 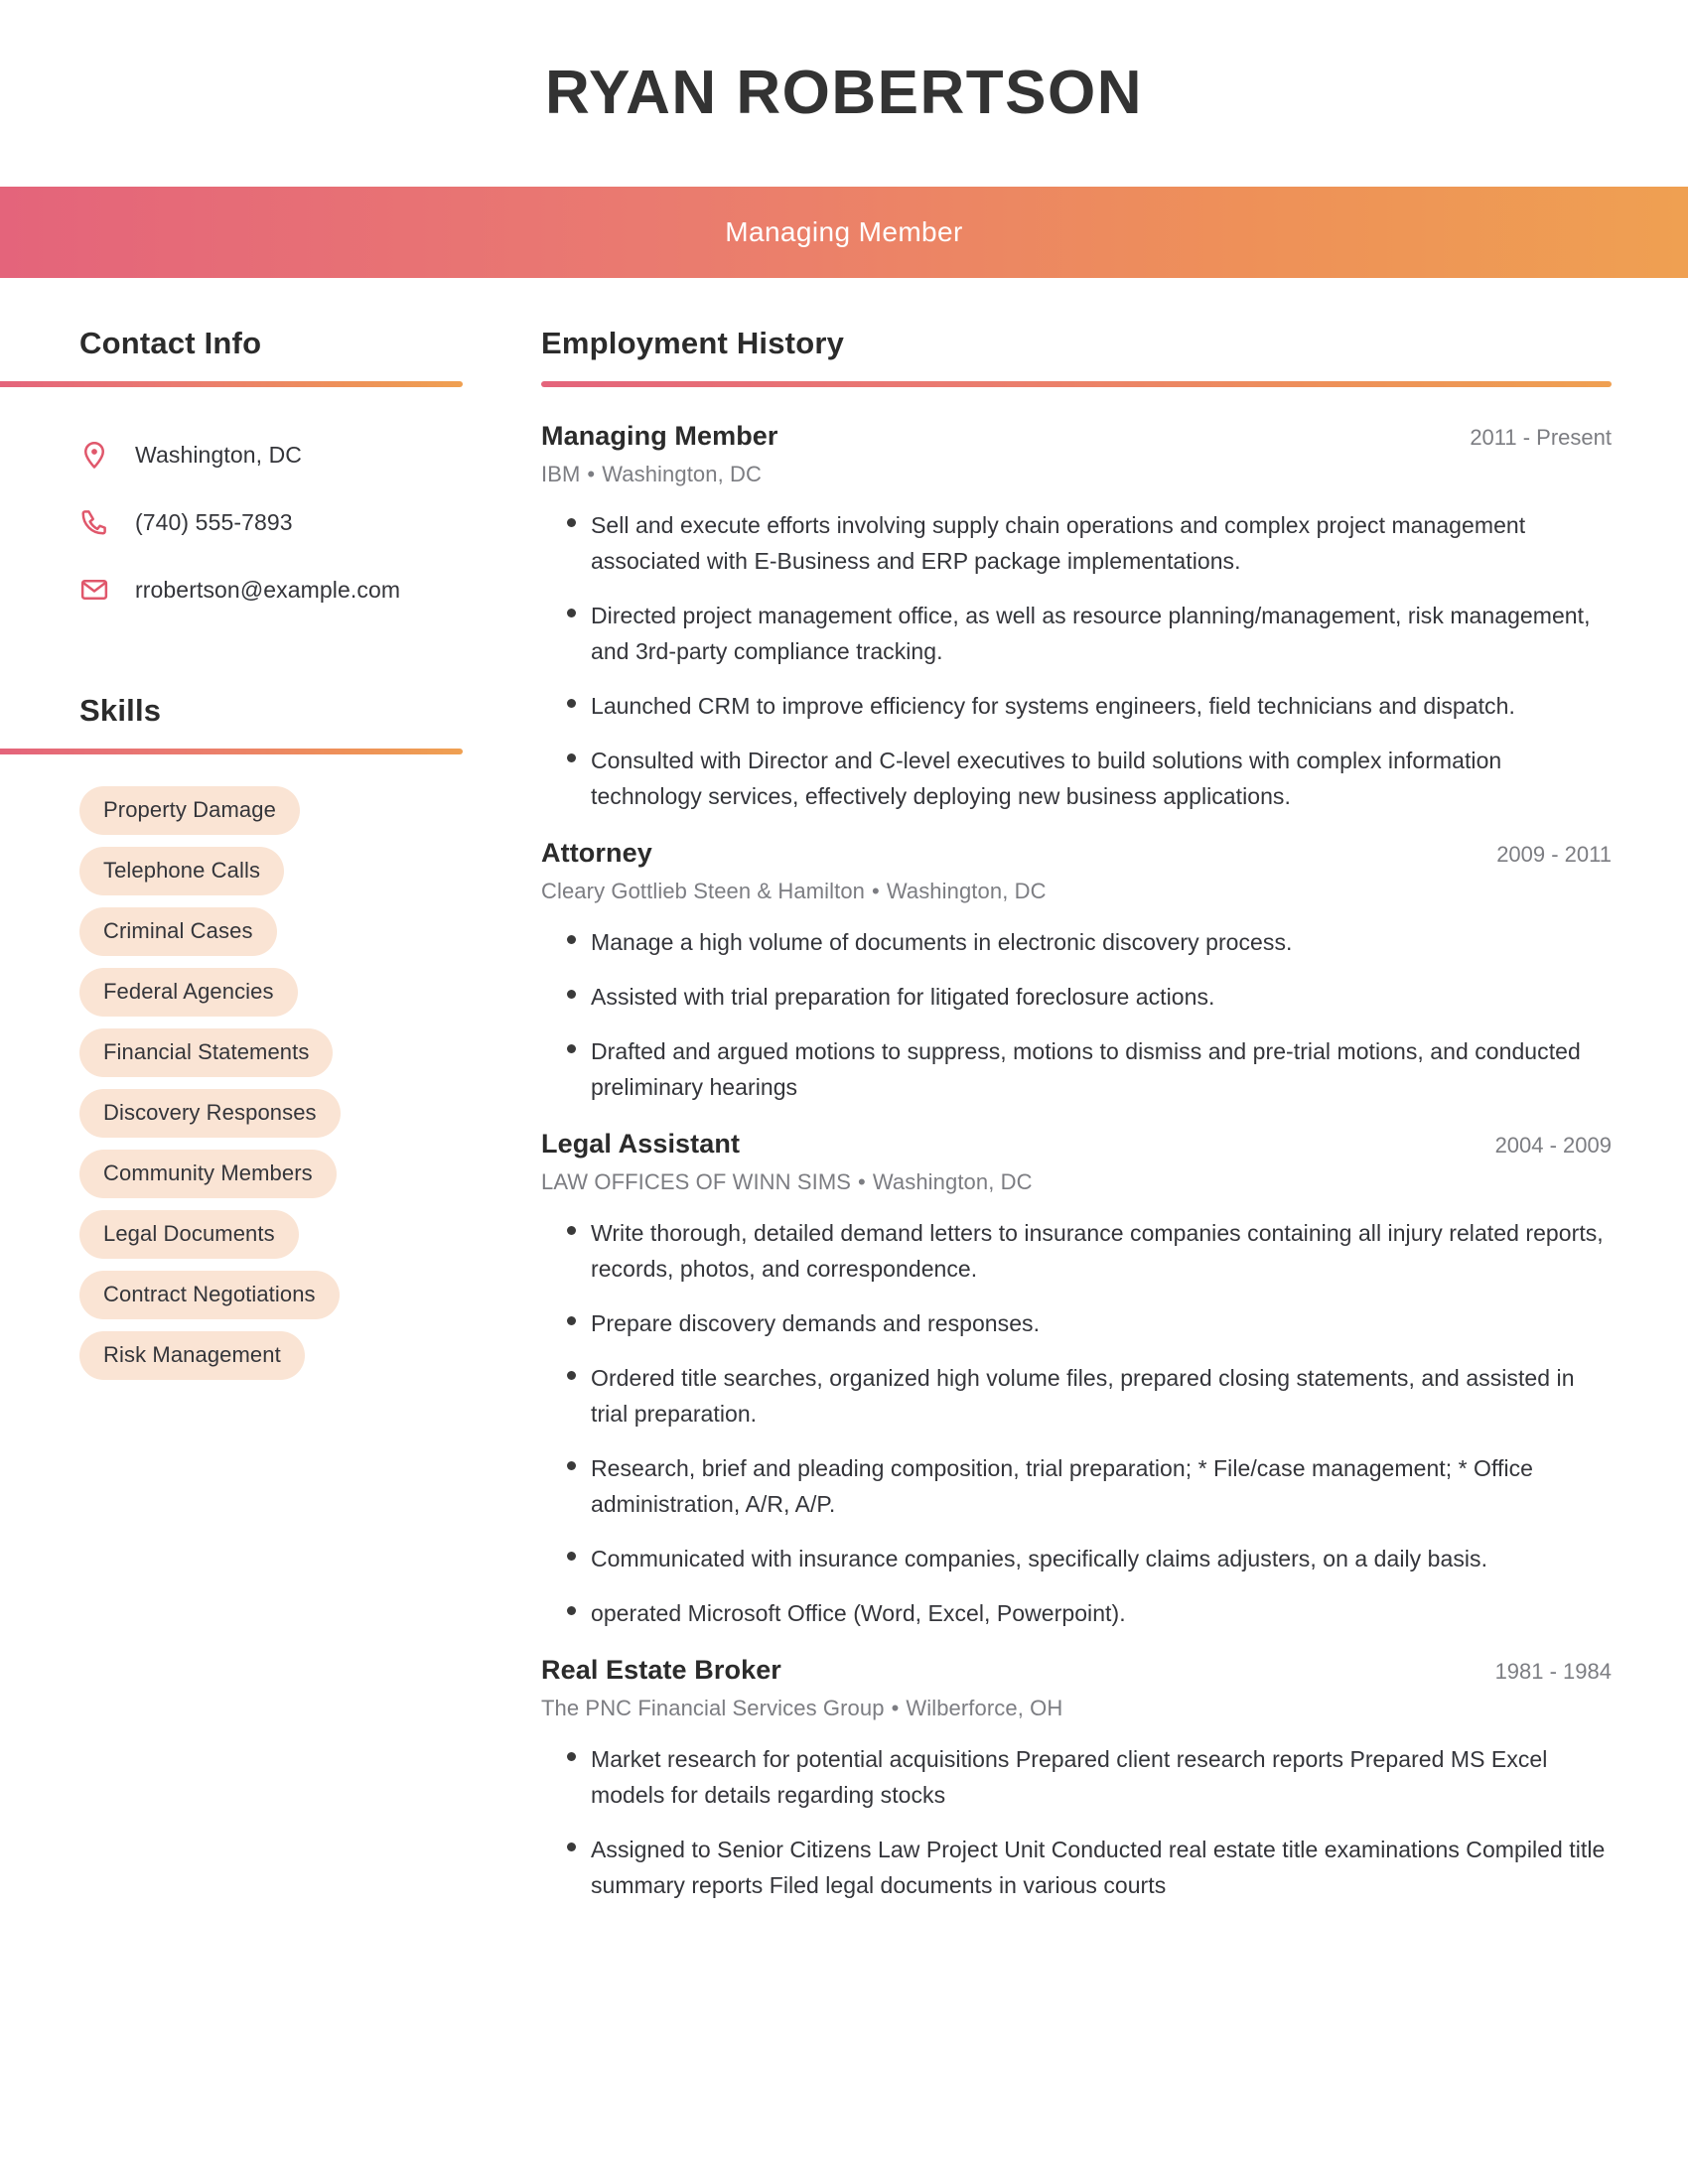 I want to click on skill-row: Risk Management, so click(x=287, y=1361).